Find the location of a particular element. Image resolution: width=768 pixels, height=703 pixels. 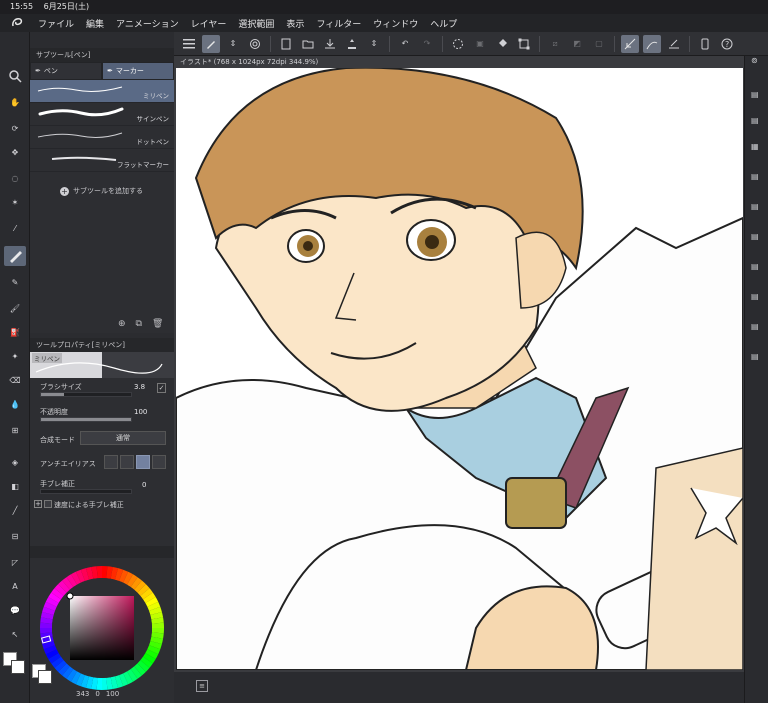

text-icon: A is located at coordinates (15, 586).